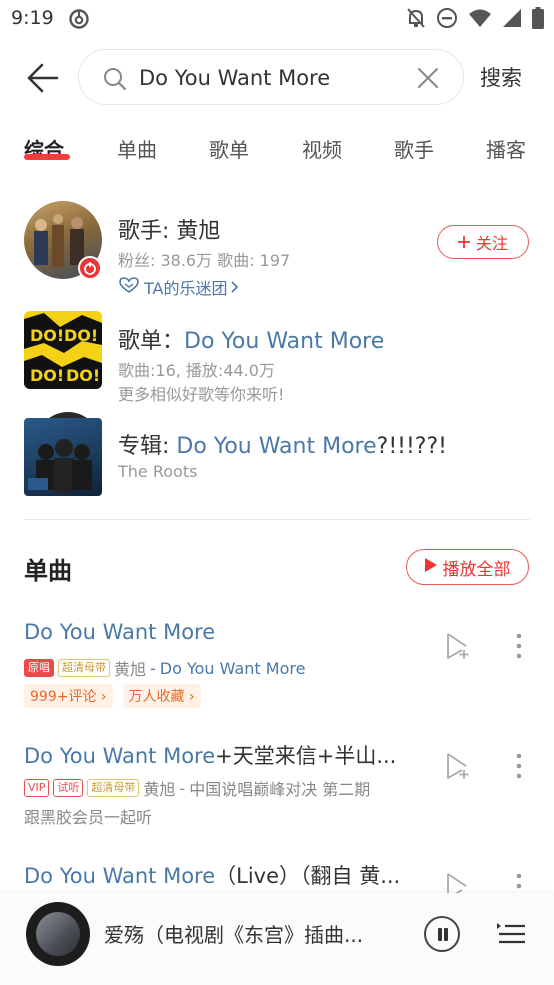 This screenshot has height=985, width=554. Describe the element at coordinates (476, 569) in the screenshot. I see `play-all-label: 播放全部` at that location.